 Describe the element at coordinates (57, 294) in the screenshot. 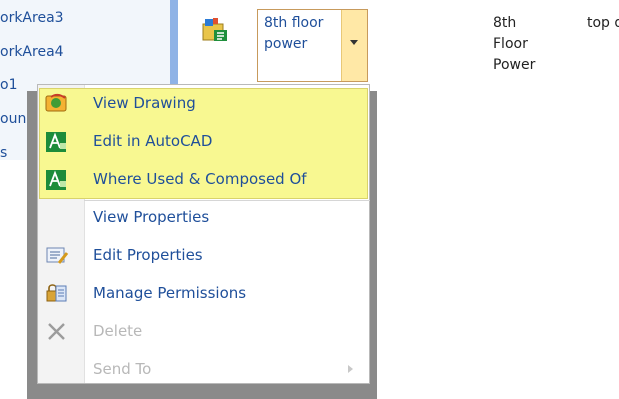

I see `manage-permissions-icon` at that location.